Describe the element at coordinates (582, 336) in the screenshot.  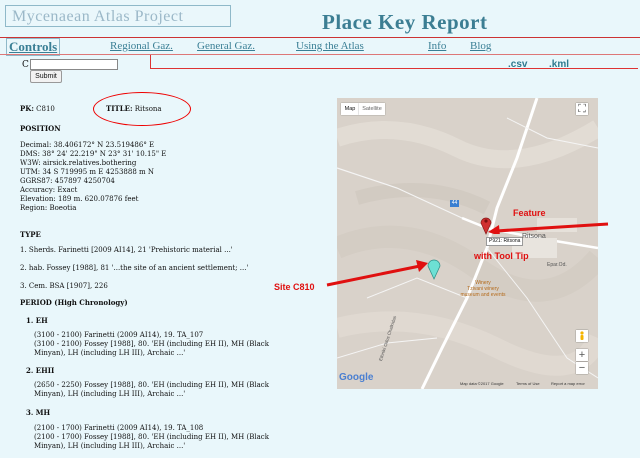
I see `pegman-icon` at that location.